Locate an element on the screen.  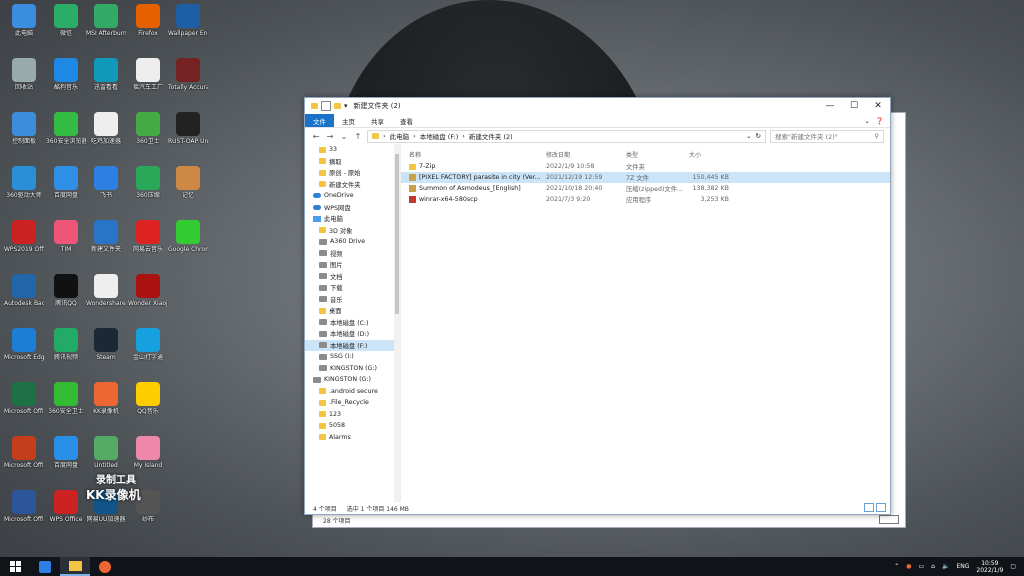
clock: 10:59 2022/1/9 is located at coordinates (989, 567).